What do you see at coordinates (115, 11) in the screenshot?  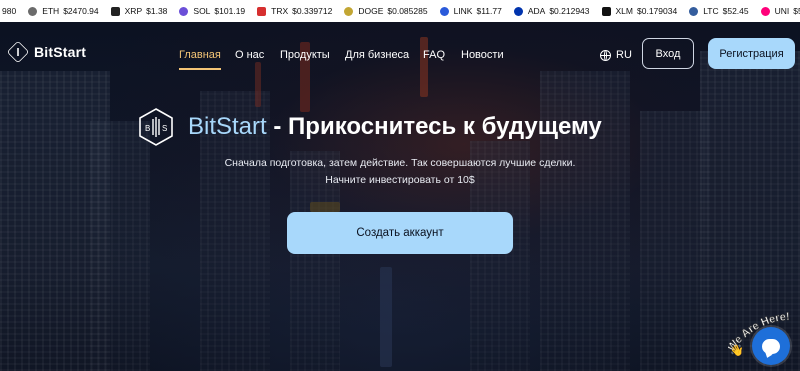 I see `xrp-icon` at bounding box center [115, 11].